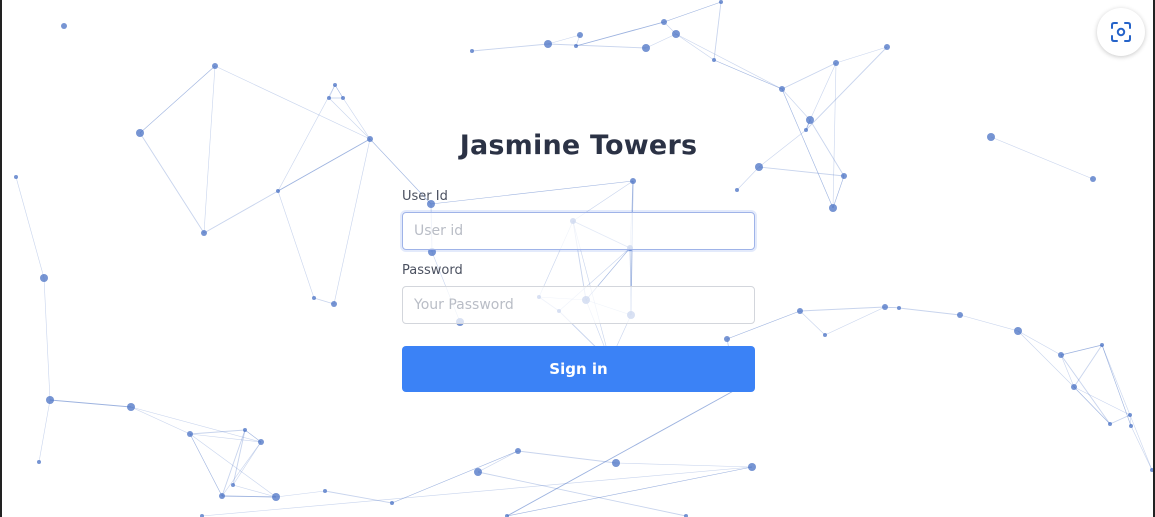 The width and height of the screenshot is (1155, 517). Describe the element at coordinates (578, 369) in the screenshot. I see `sign-in-button: Sign in` at that location.